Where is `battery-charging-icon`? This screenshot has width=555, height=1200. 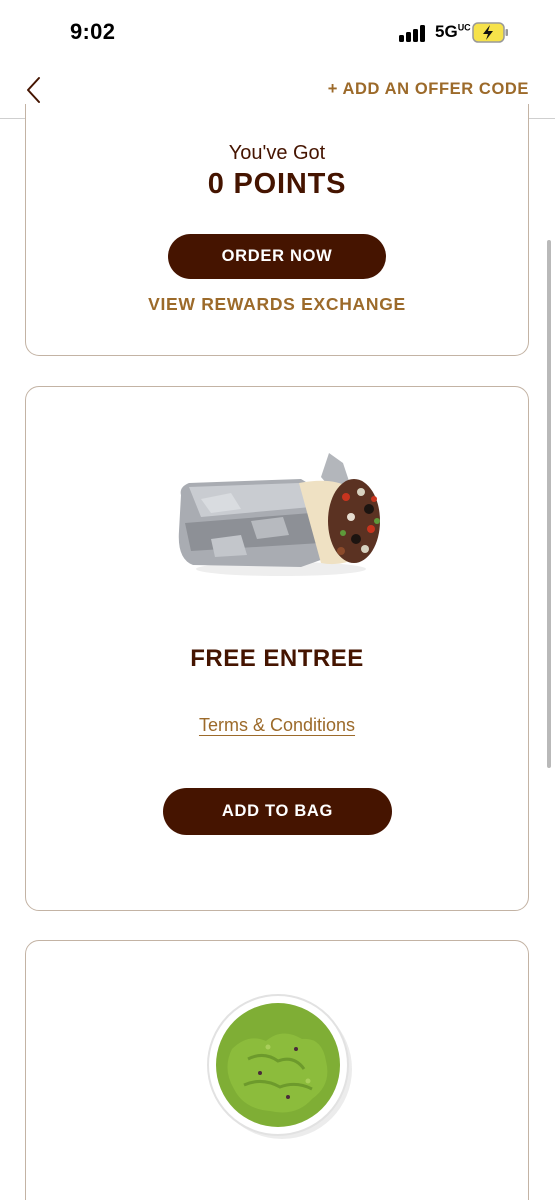
battery-charging-icon is located at coordinates (491, 32).